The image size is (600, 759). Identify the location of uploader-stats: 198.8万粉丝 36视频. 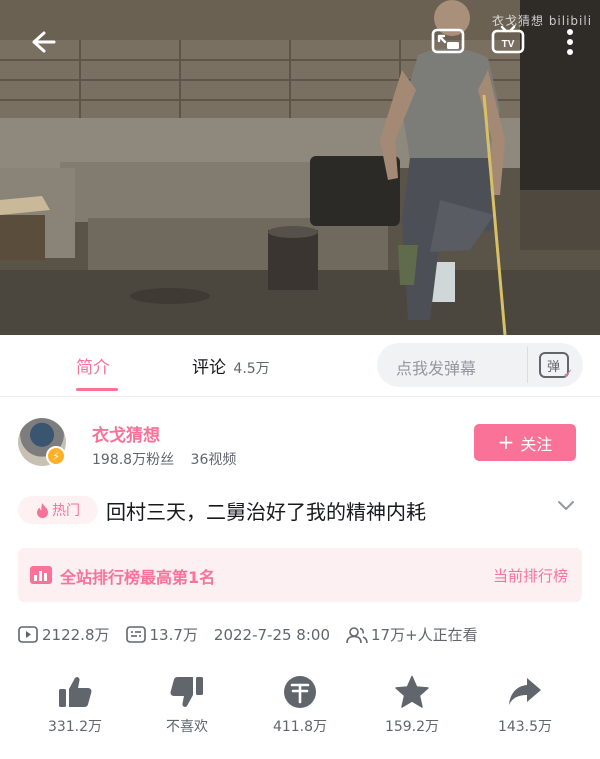
(164, 459).